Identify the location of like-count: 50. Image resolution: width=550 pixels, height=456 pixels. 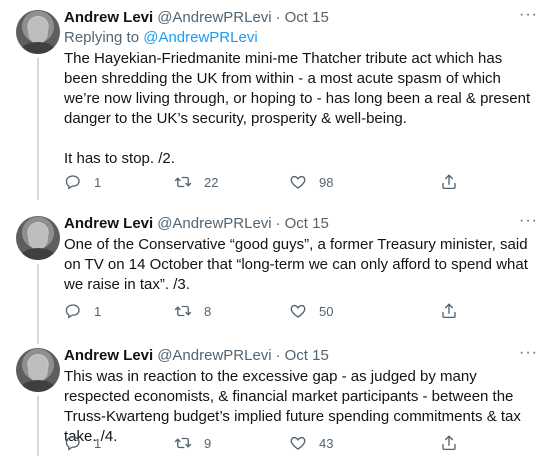
(326, 311).